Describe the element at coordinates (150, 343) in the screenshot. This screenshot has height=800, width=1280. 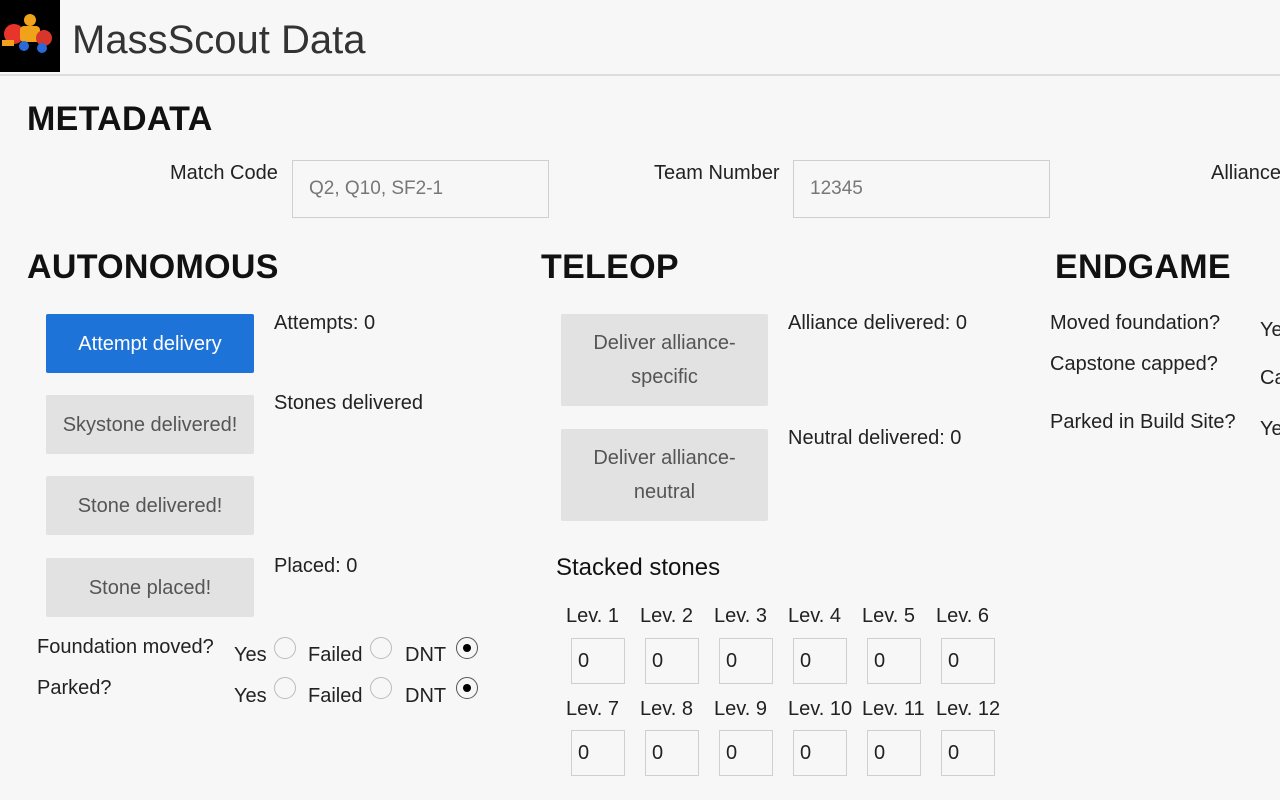
I see `attempt-delivery-button: Attempt delivery` at that location.